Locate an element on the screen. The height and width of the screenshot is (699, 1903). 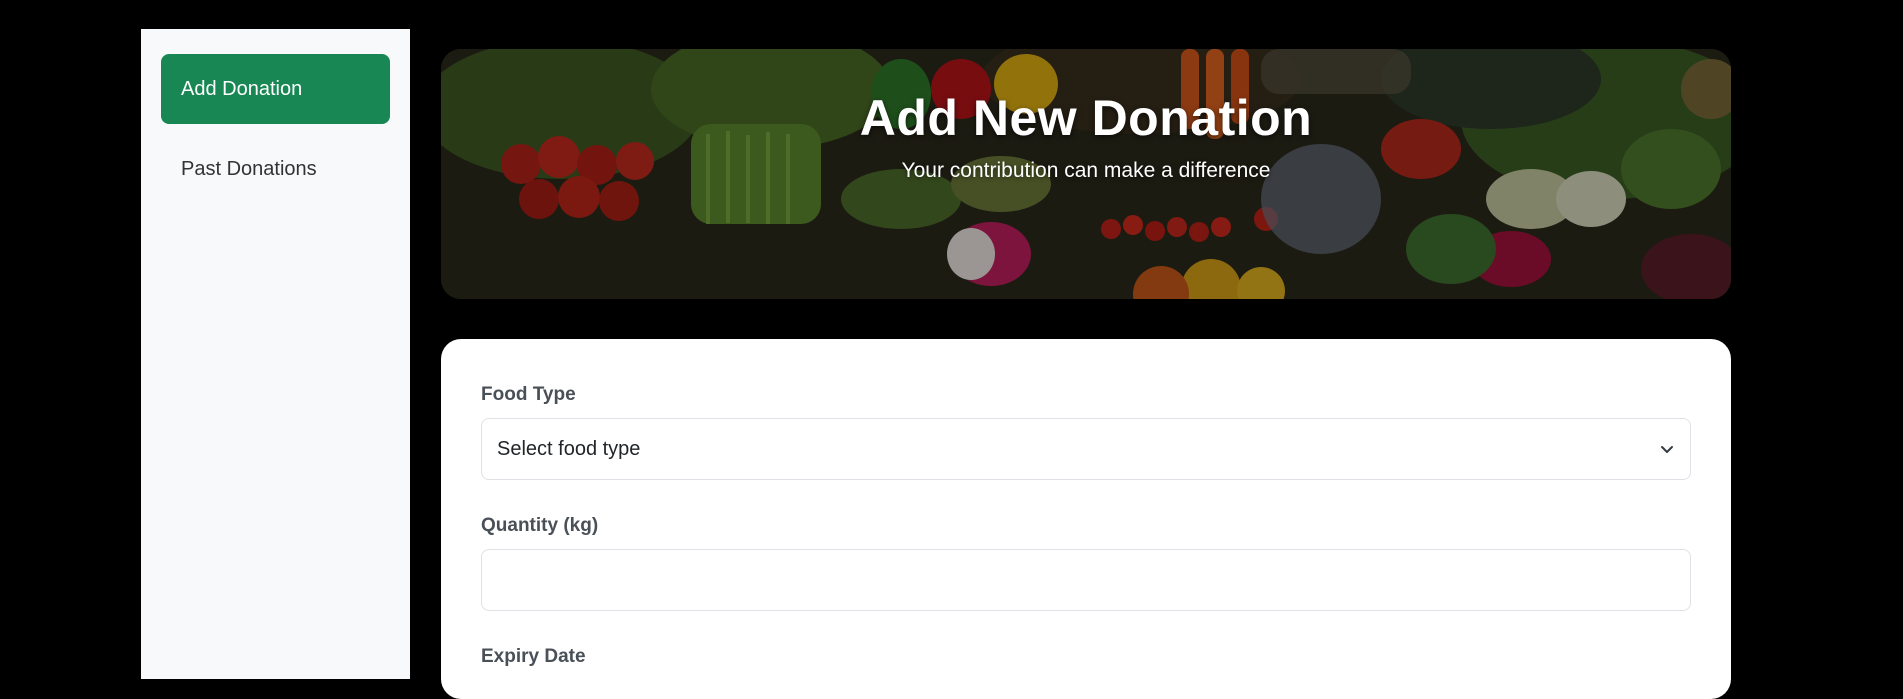
quantity-input is located at coordinates (1086, 580).